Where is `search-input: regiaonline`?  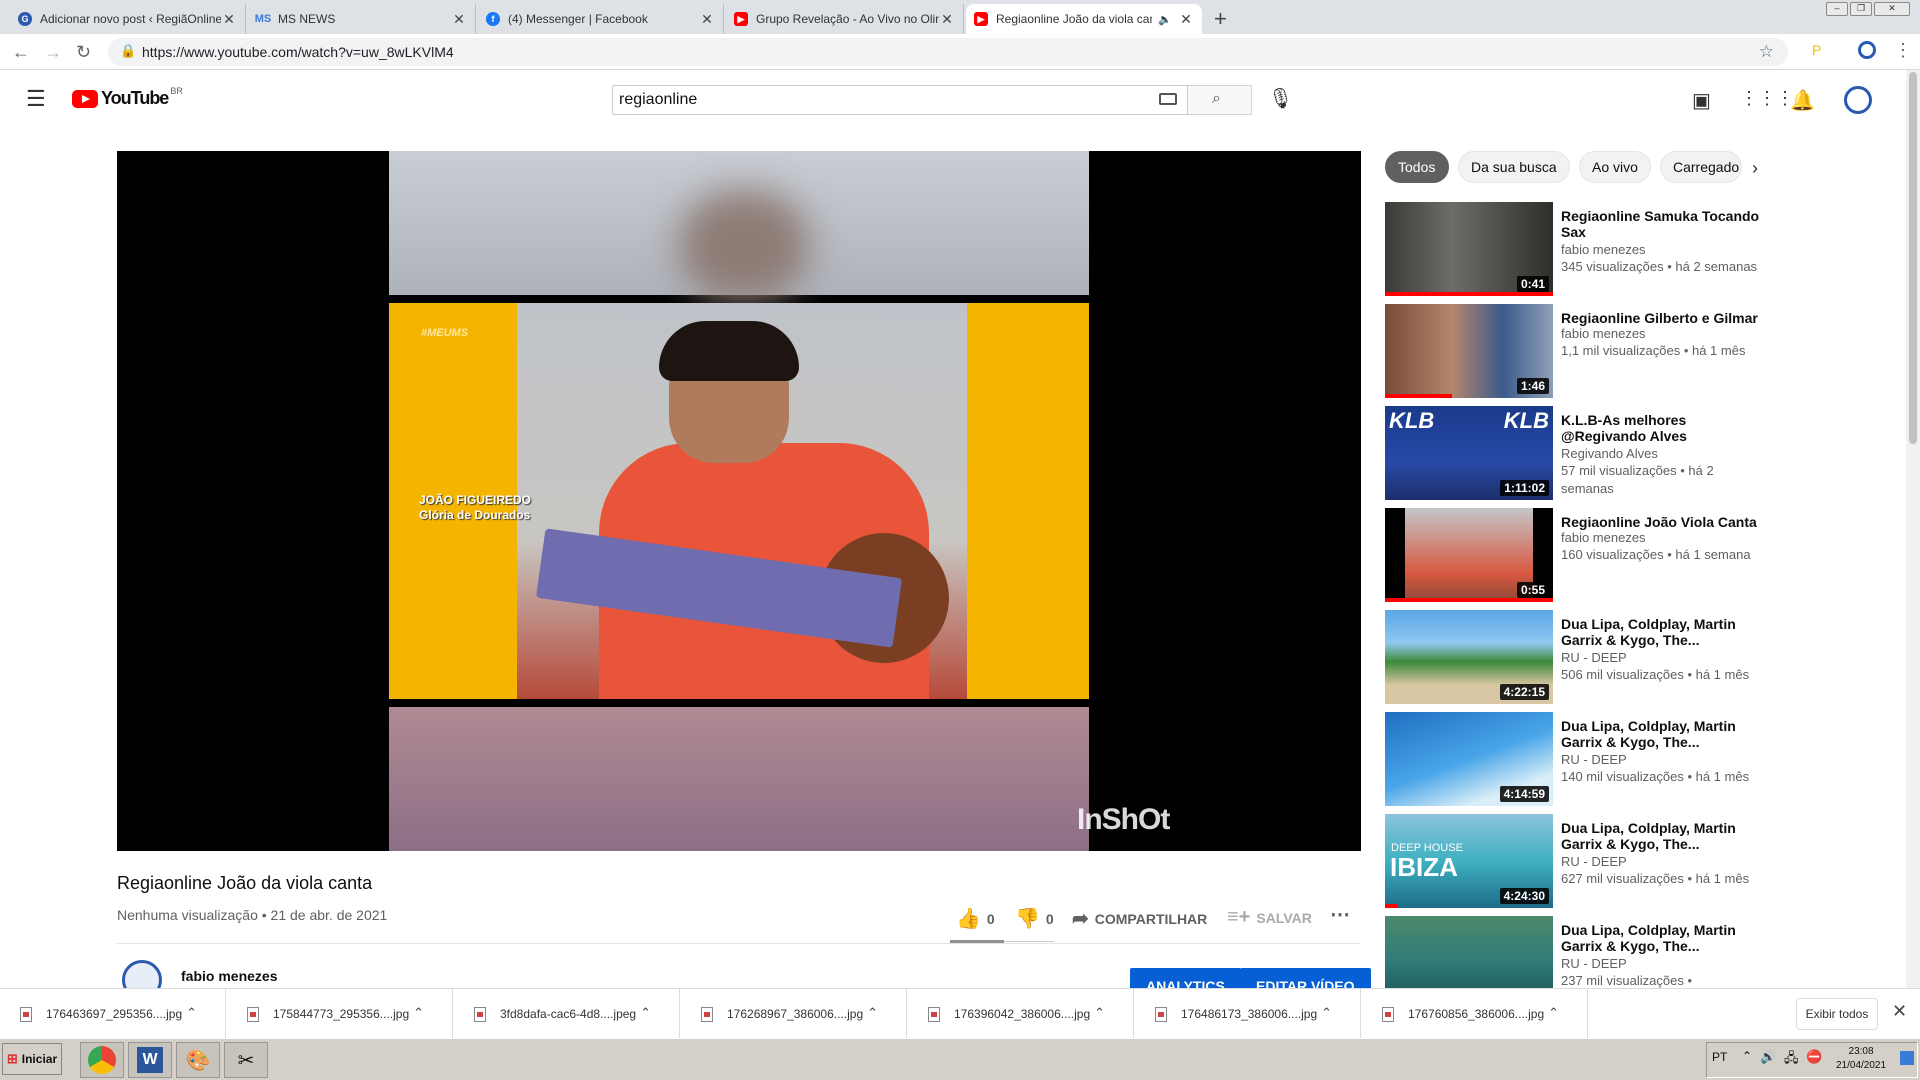 search-input: regiaonline is located at coordinates (900, 100).